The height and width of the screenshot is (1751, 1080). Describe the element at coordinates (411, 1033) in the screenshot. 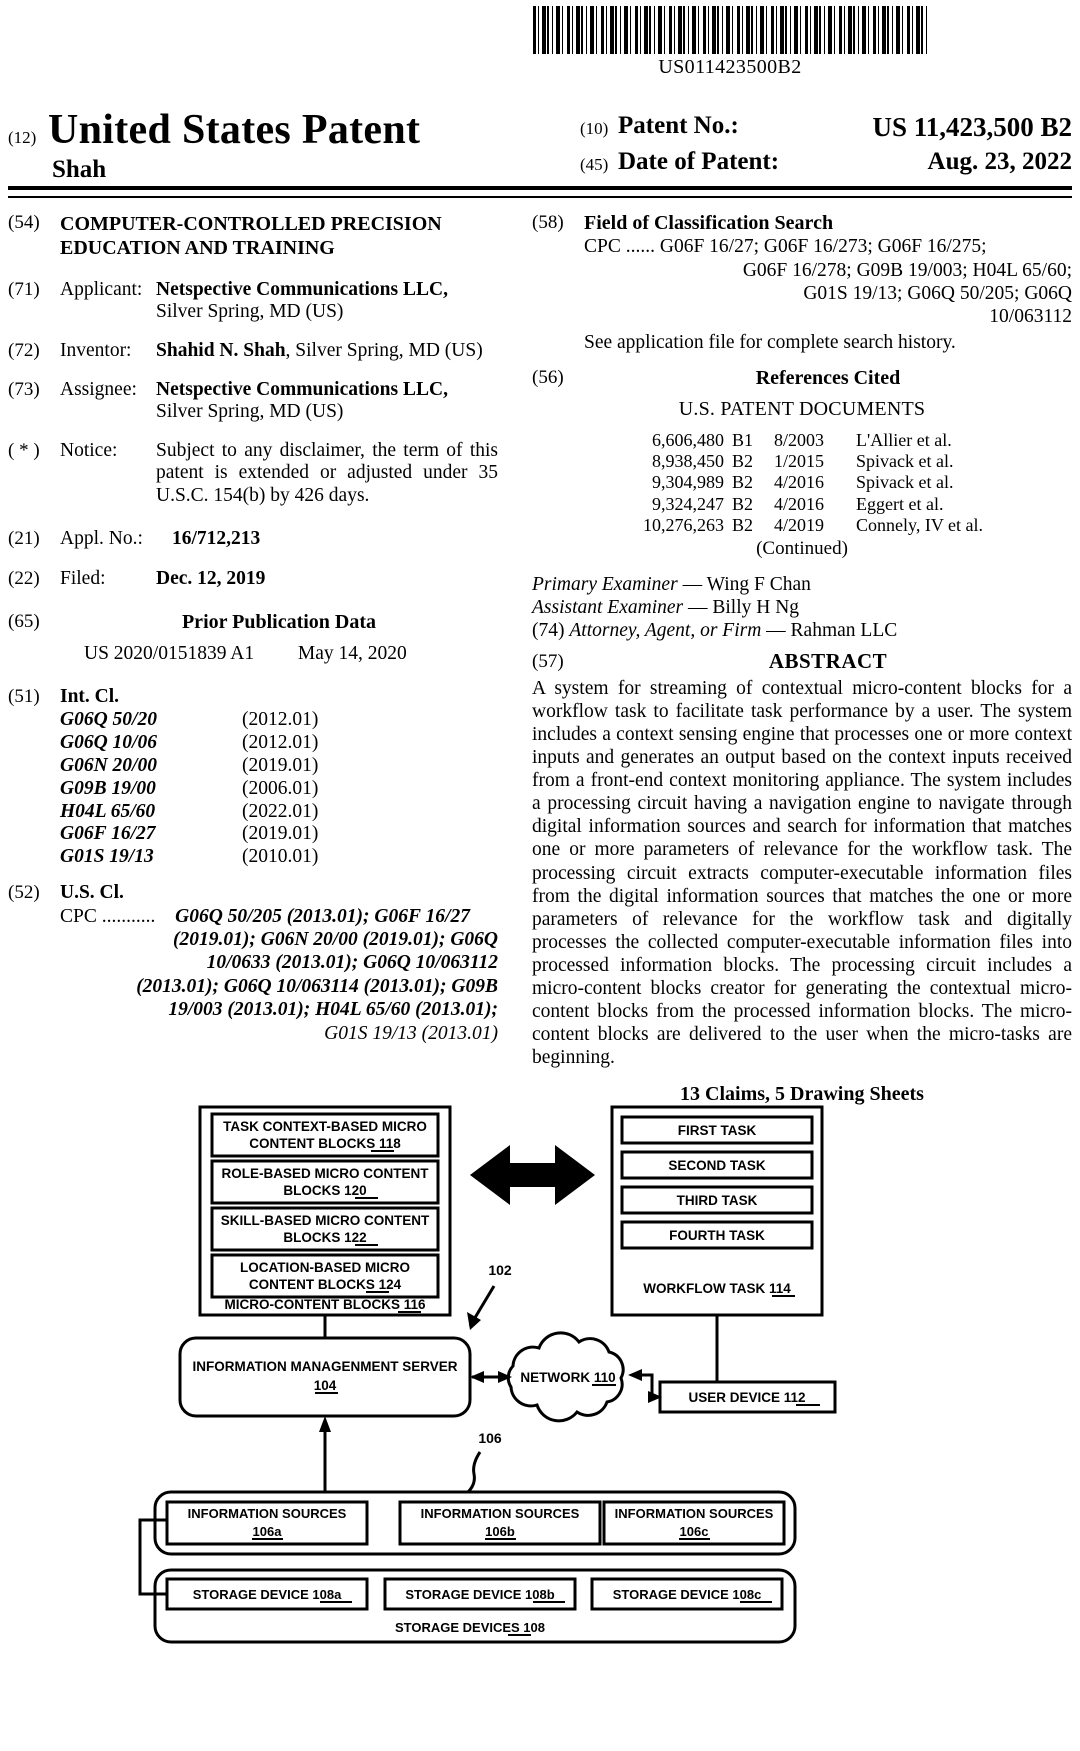

I see `us-cl-line: G01S 19/13 (2013.01)` at that location.